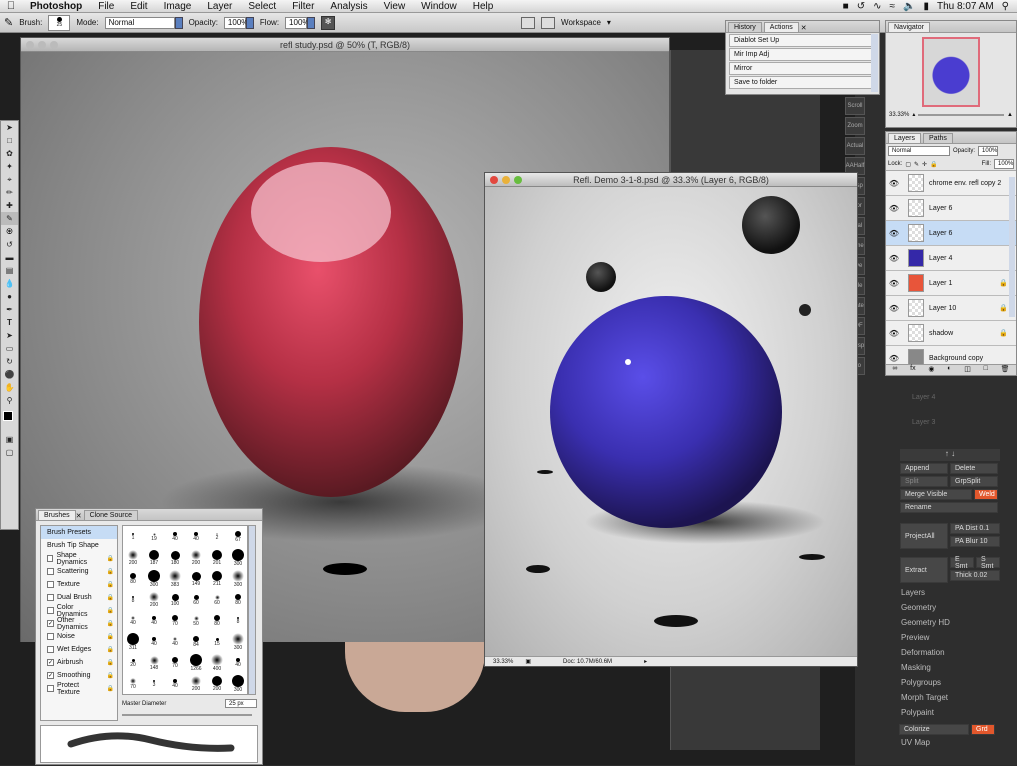 This screenshot has height=766, width=1017. Describe the element at coordinates (846, 6) in the screenshot. I see `status-icon: ■` at that location.